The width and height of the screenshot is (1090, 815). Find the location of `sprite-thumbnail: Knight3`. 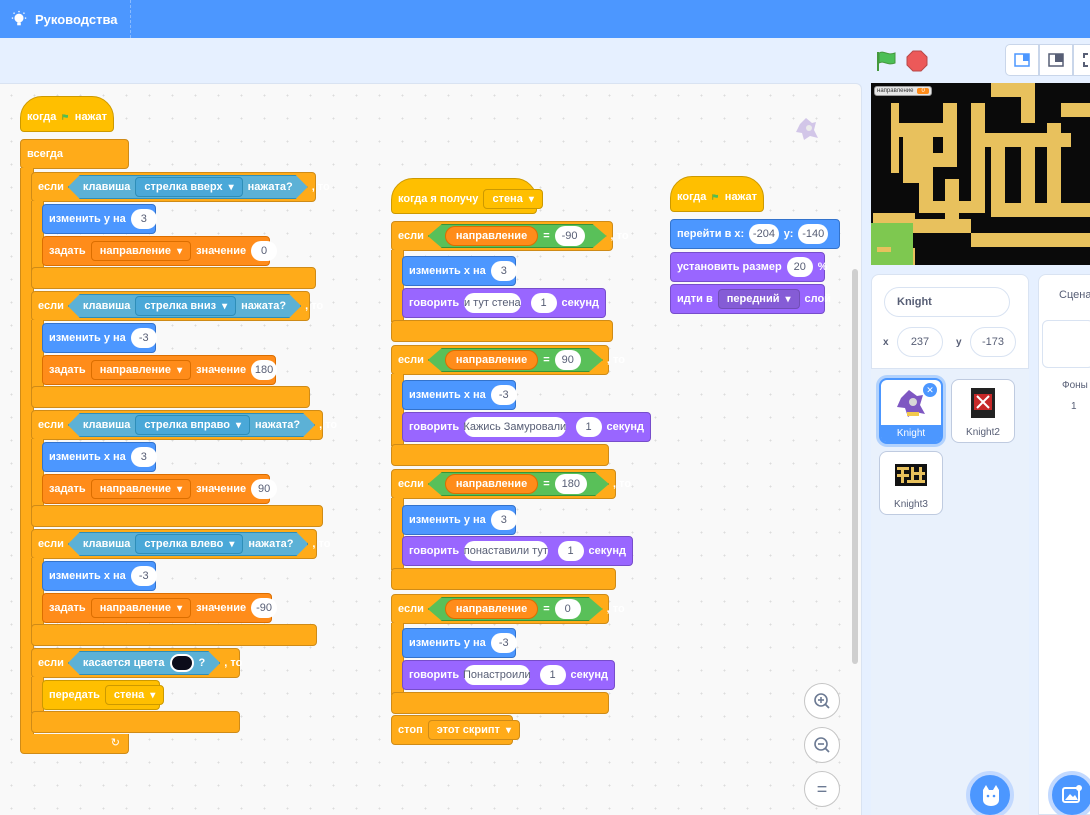

sprite-thumbnail: Knight3 is located at coordinates (911, 483).